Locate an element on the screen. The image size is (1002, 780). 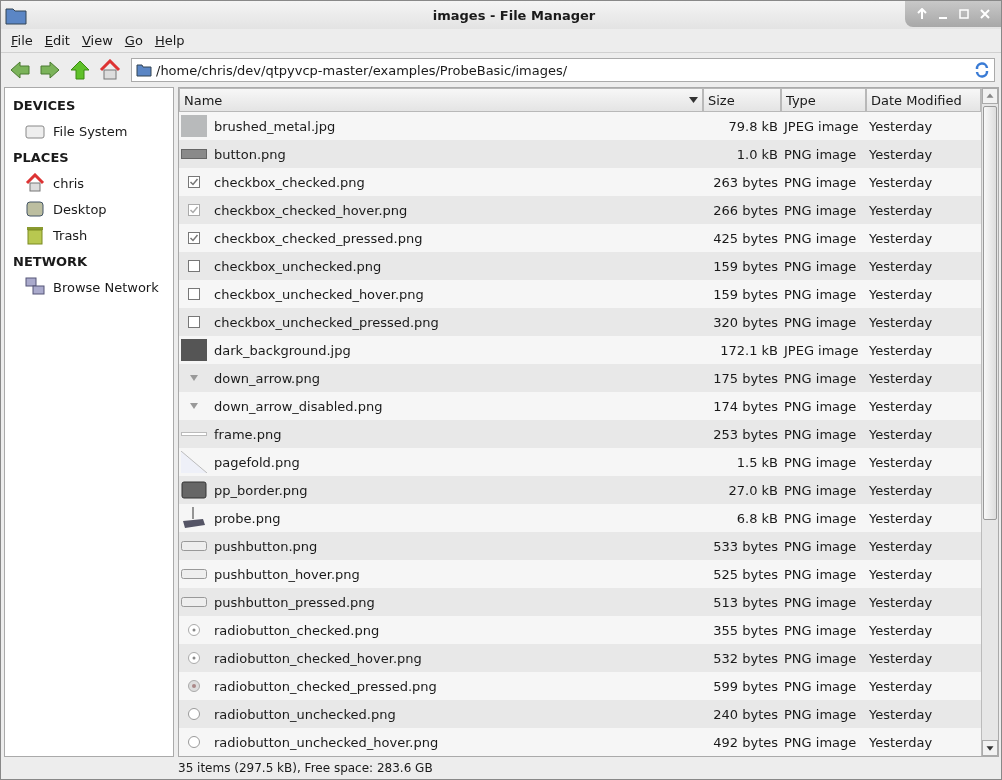
file-name: pushbutton_pressed.png is located at coordinates (294, 602).